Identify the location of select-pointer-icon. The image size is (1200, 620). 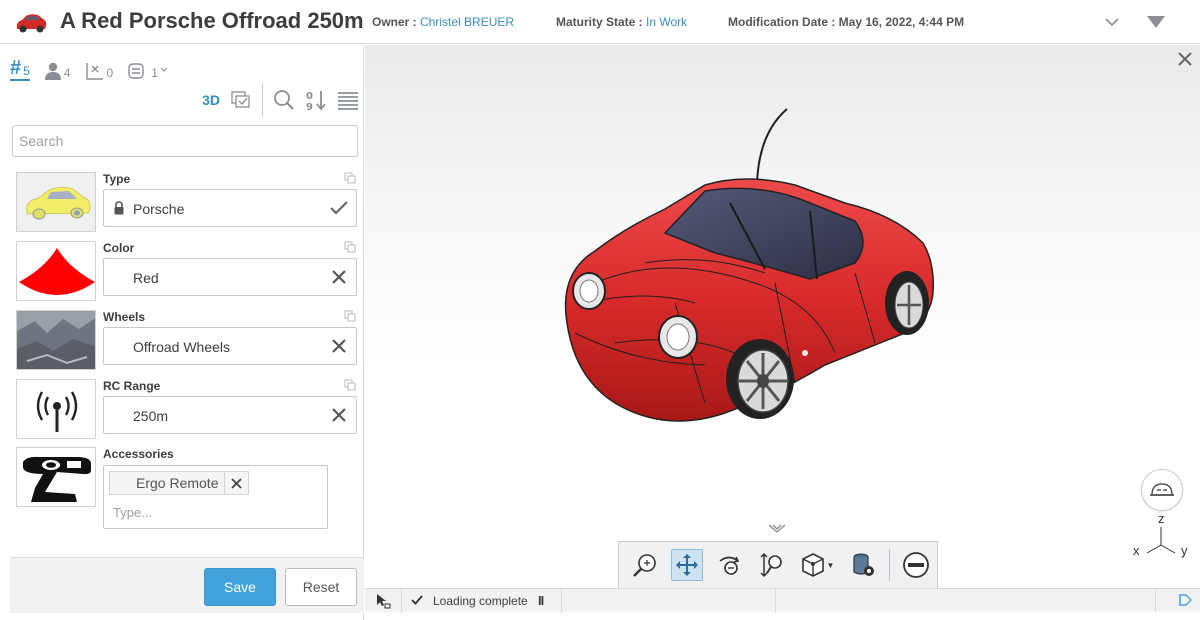
(383, 601).